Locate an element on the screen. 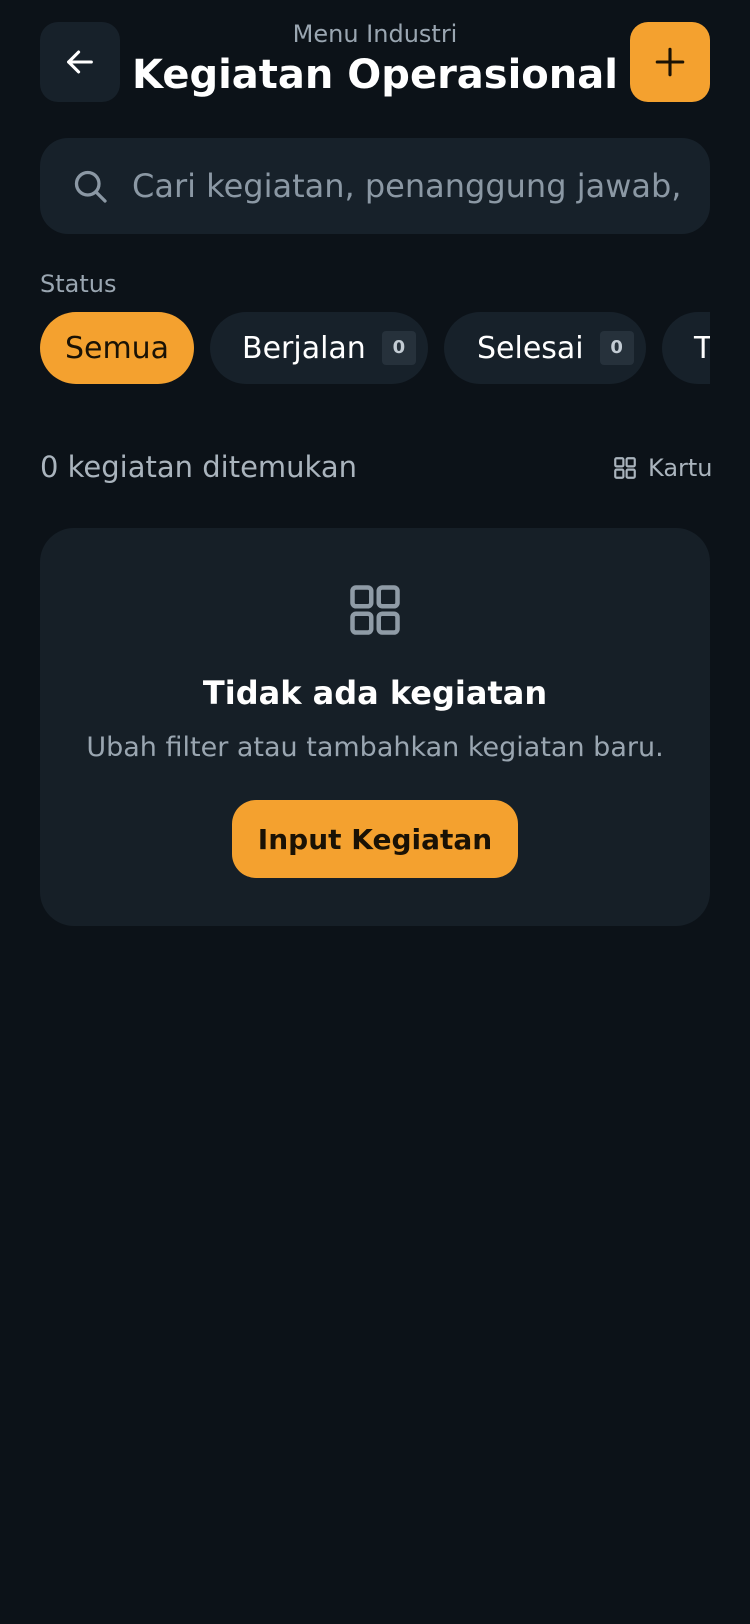 This screenshot has height=1624, width=750. search-bar is located at coordinates (375, 186).